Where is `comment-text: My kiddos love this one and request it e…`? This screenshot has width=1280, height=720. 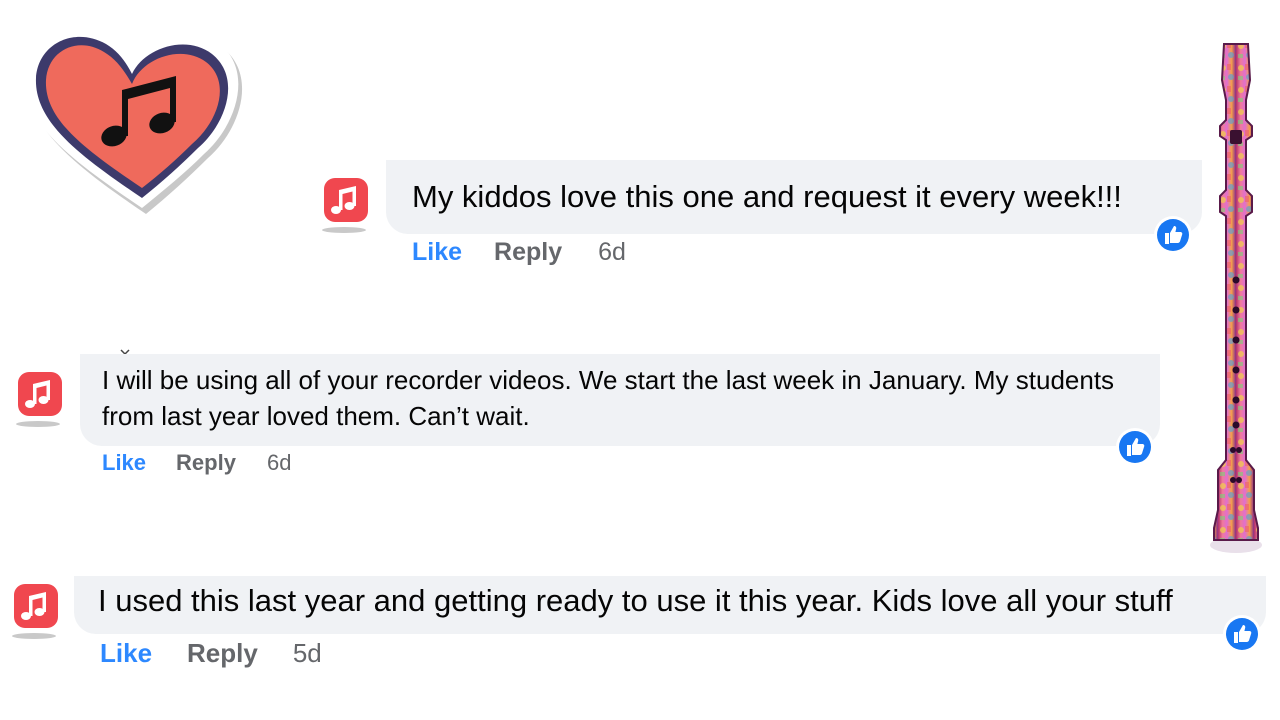
comment-text: My kiddos love this one and request it e… is located at coordinates (767, 196).